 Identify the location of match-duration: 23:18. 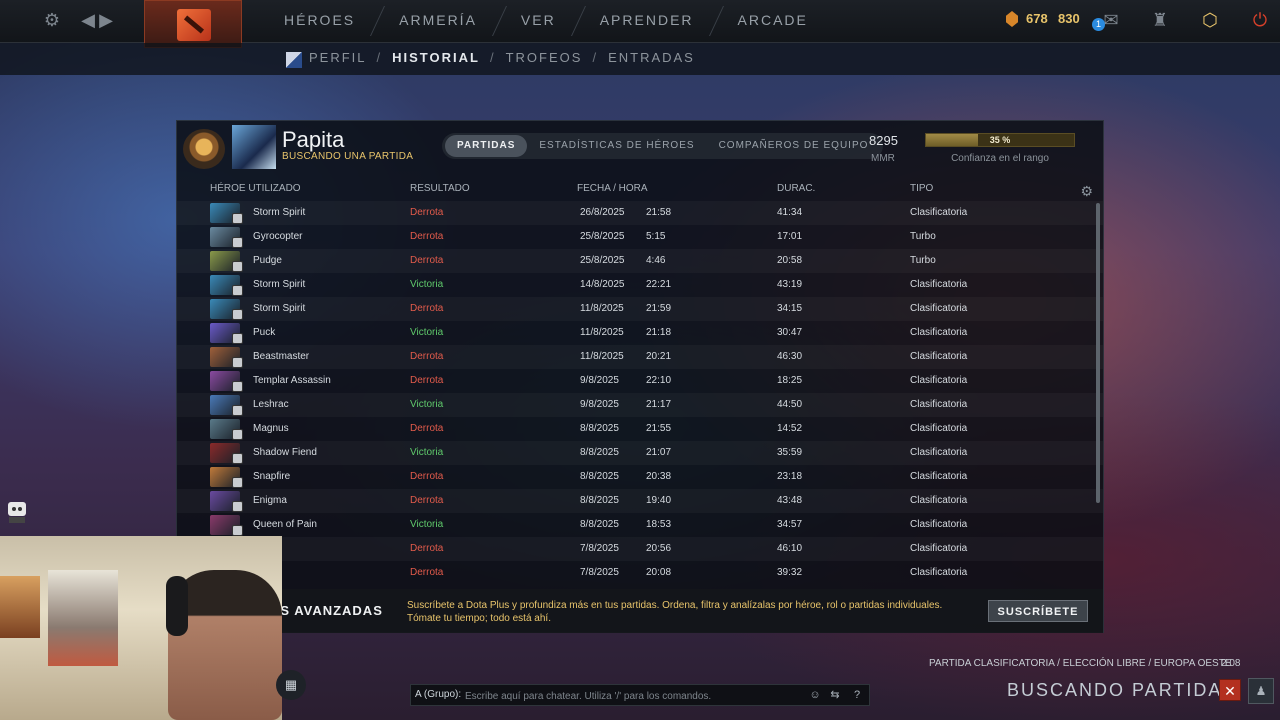
(790, 476).